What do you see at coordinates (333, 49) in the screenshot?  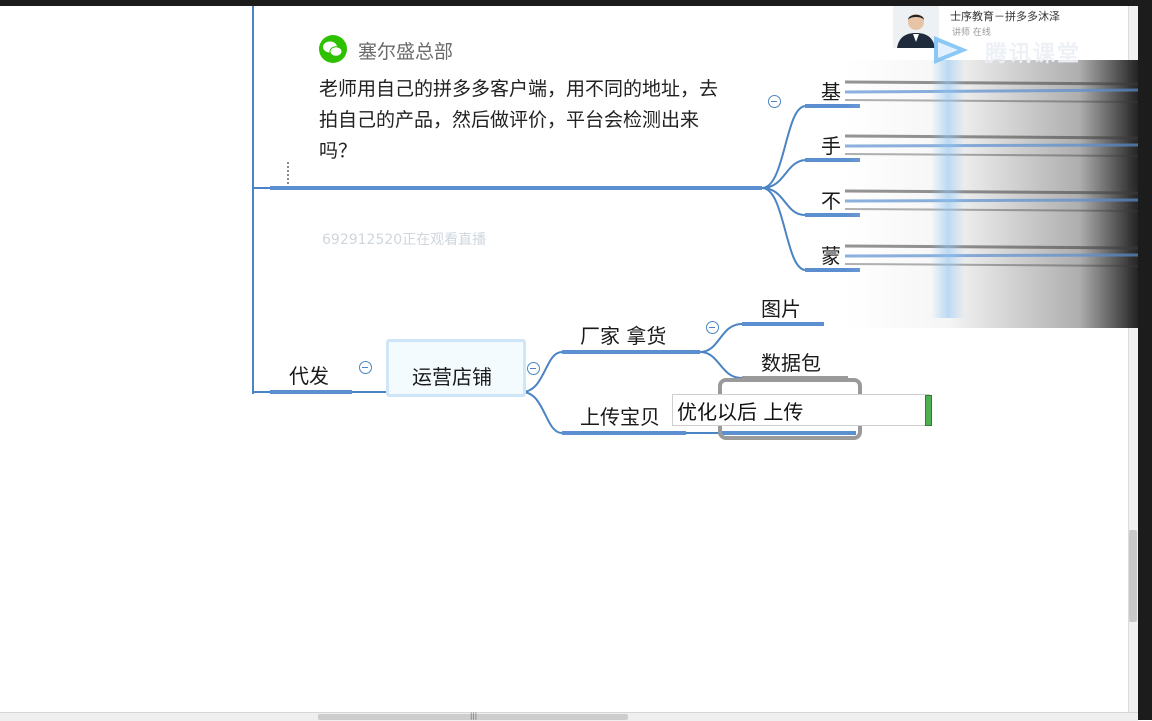 I see `wechat-icon` at bounding box center [333, 49].